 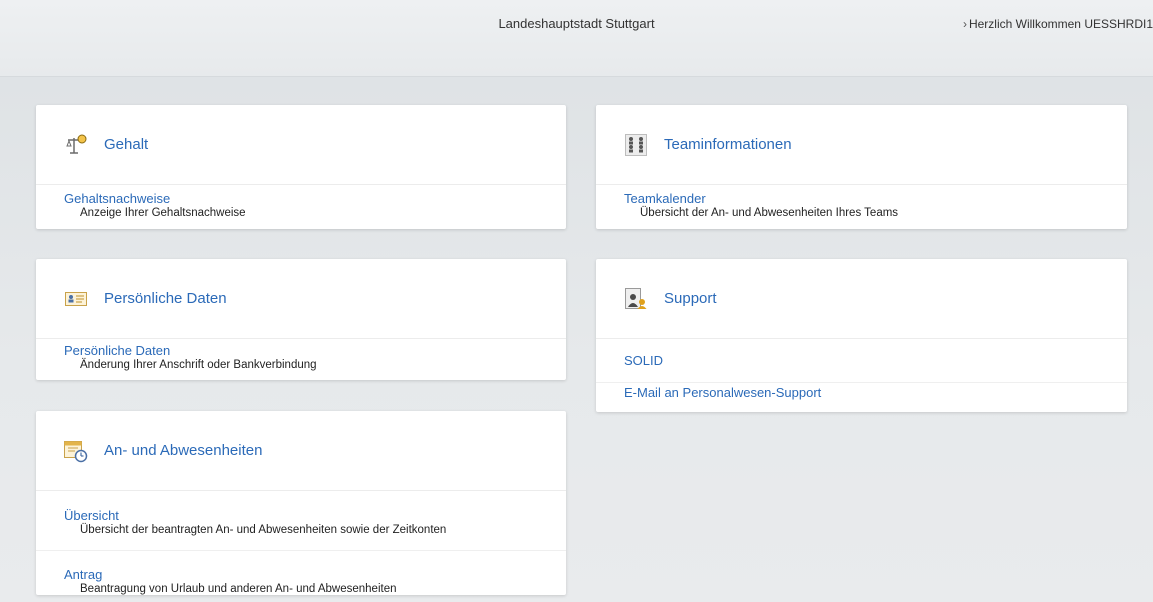 I want to click on chevron-right-icon: ›, so click(x=964, y=24).